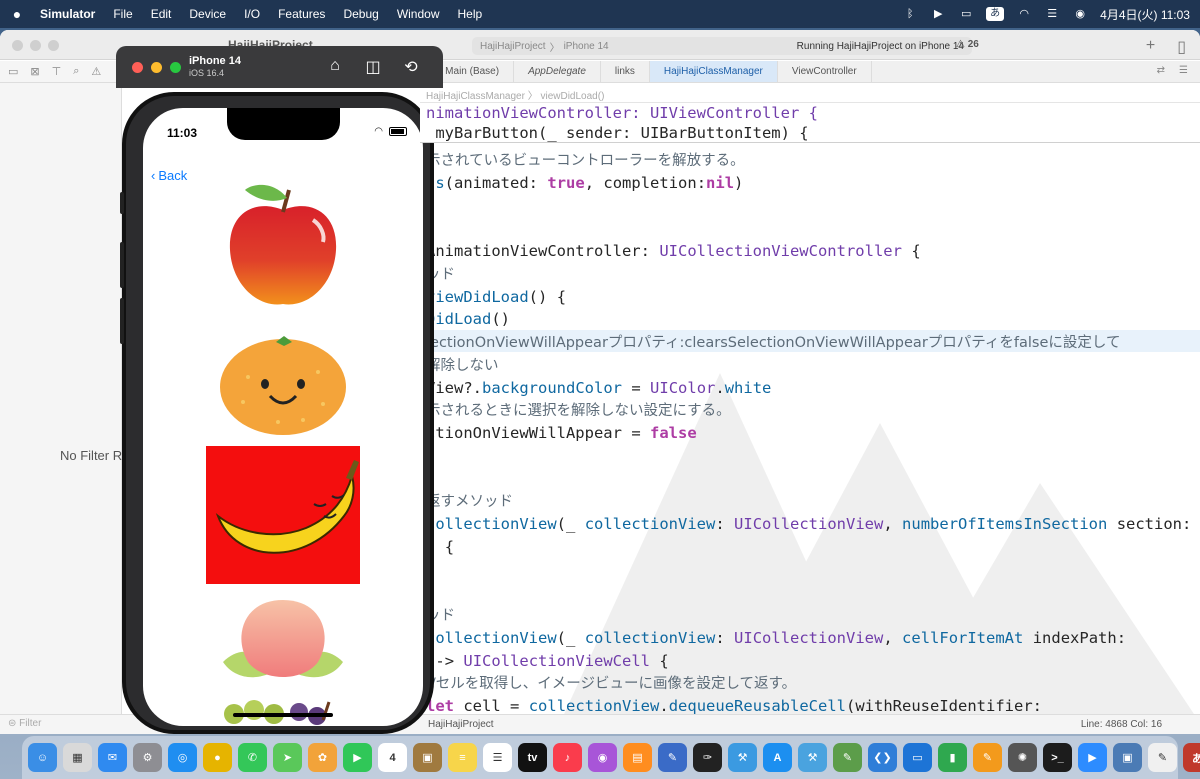 This screenshot has height=779, width=1200. Describe the element at coordinates (1057, 757) in the screenshot. I see `dock-app-terminal: >_` at that location.